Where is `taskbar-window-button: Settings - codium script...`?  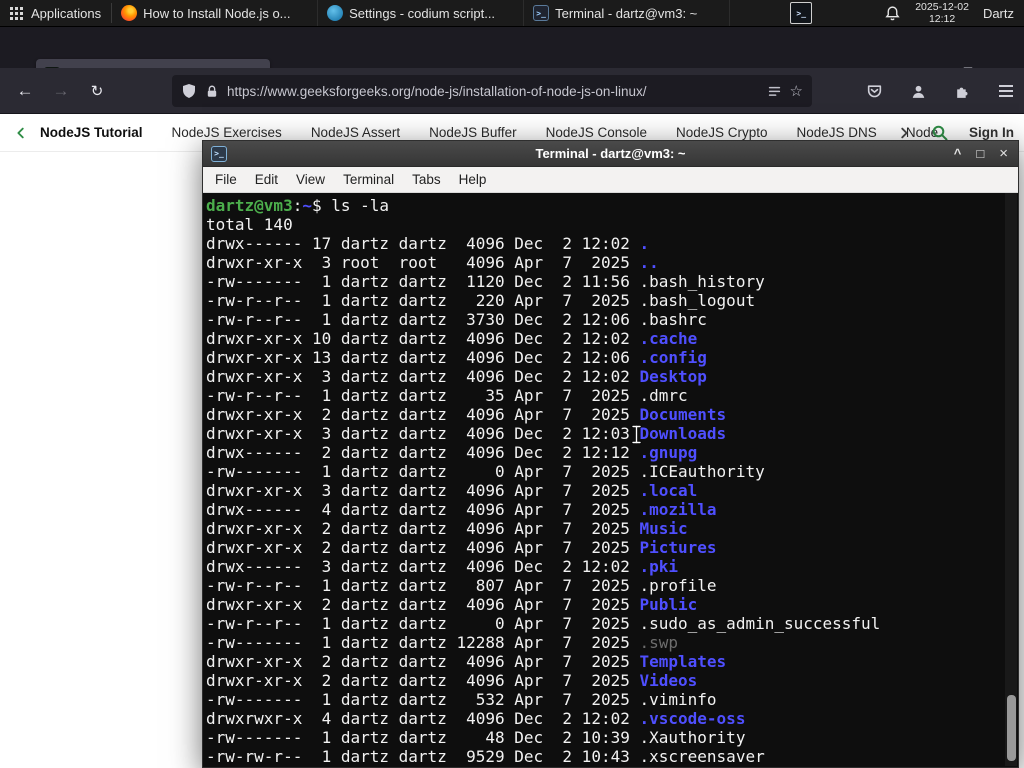
taskbar-window-button: Settings - codium script... is located at coordinates (421, 13).